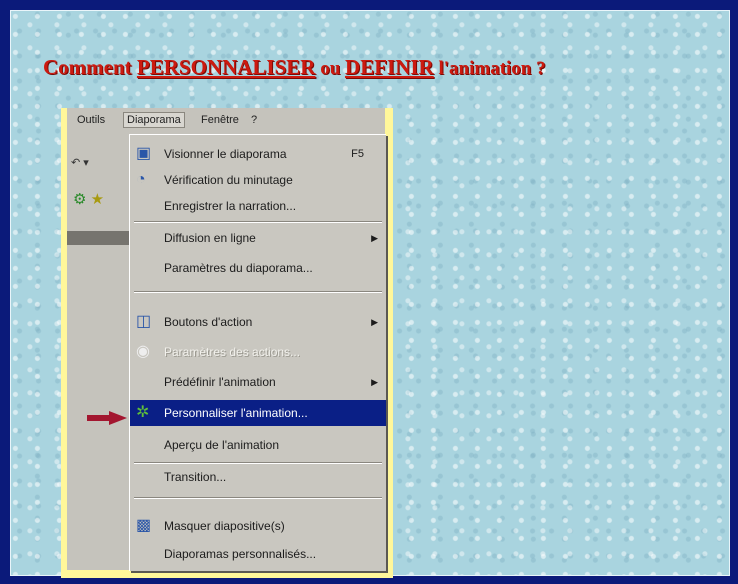  Describe the element at coordinates (97, 199) in the screenshot. I see `star-icon: ★` at that location.